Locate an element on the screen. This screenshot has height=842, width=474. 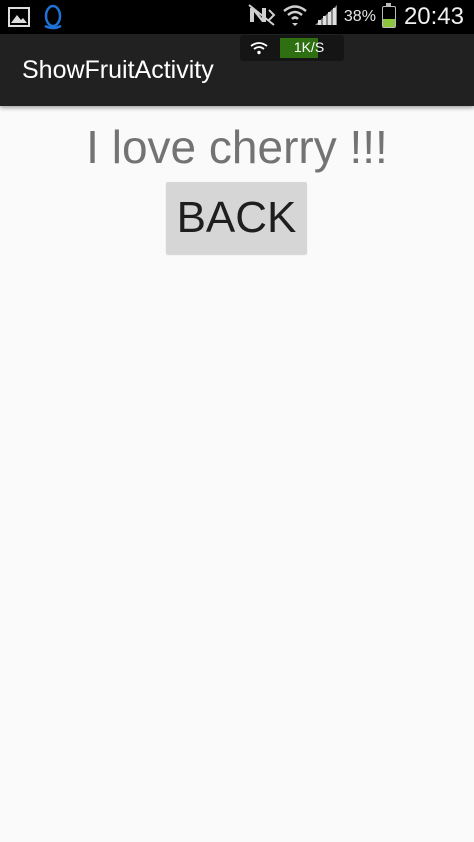
status-left-icons is located at coordinates (36, 19).